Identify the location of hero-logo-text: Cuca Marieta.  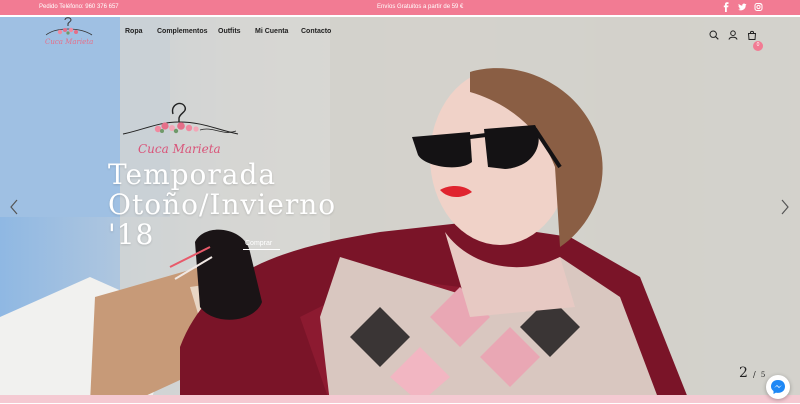
(179, 149).